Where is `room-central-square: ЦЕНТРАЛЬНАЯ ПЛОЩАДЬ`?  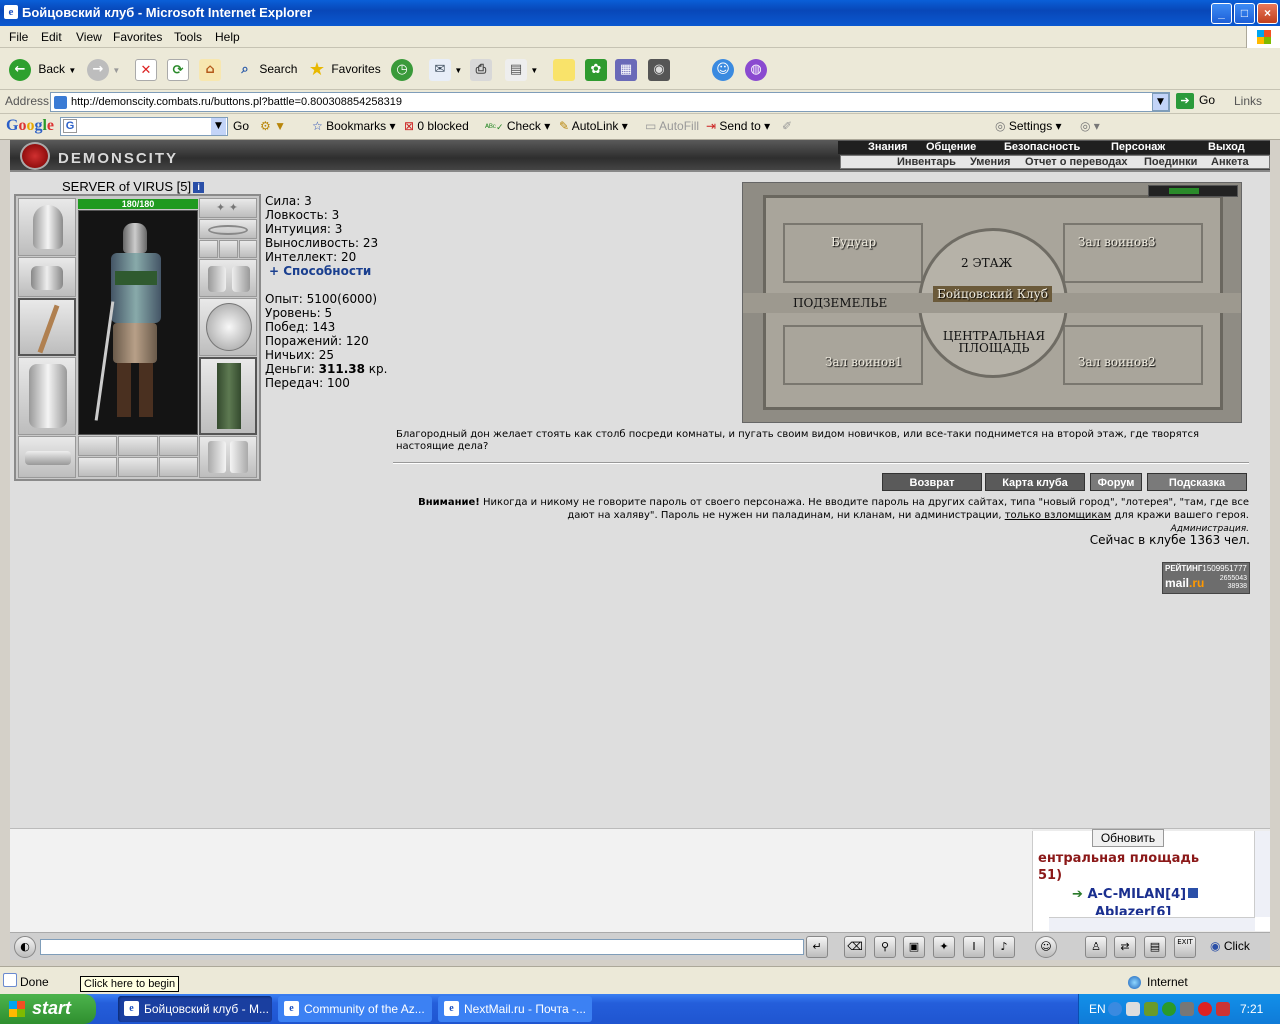
room-central-square: ЦЕНТРАЛЬНАЯ ПЛОЩАДЬ is located at coordinates (994, 342).